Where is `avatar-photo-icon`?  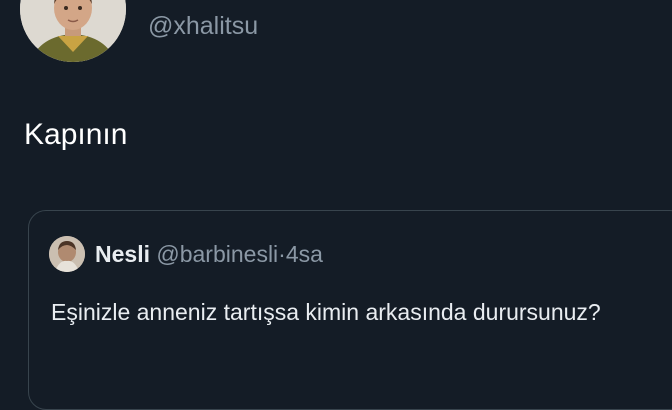 avatar-photo-icon is located at coordinates (73, 31).